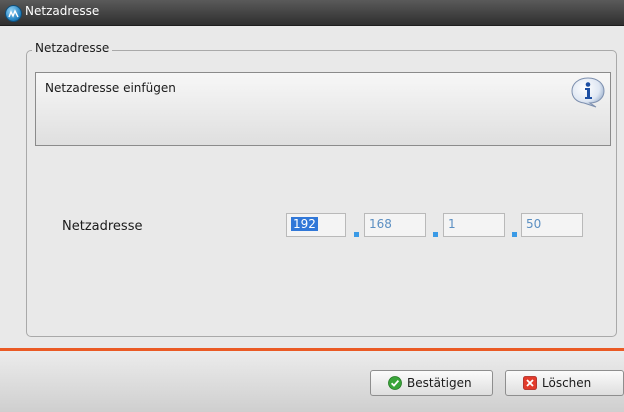  What do you see at coordinates (530, 383) in the screenshot?
I see `close-icon` at bounding box center [530, 383].